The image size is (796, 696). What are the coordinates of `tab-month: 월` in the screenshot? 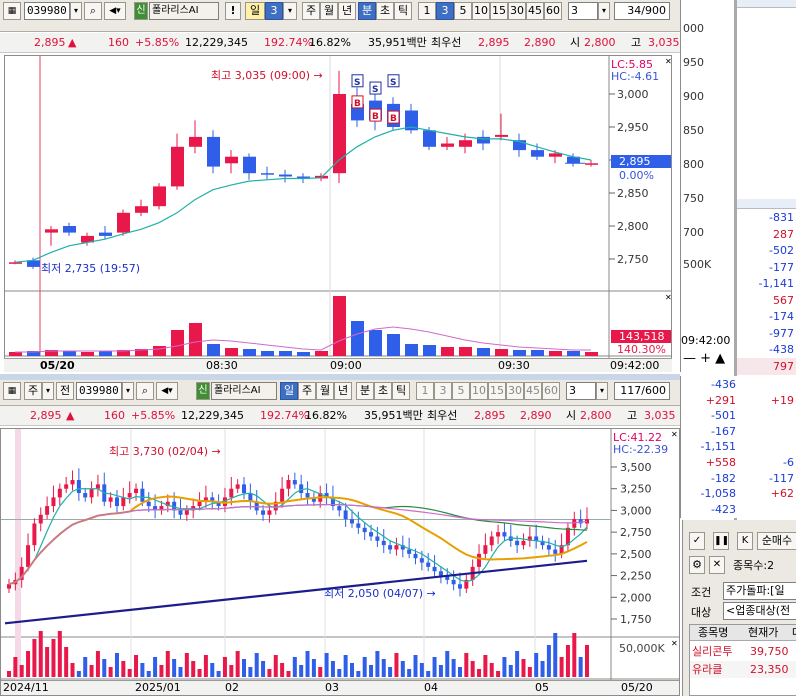 It's located at (329, 11).